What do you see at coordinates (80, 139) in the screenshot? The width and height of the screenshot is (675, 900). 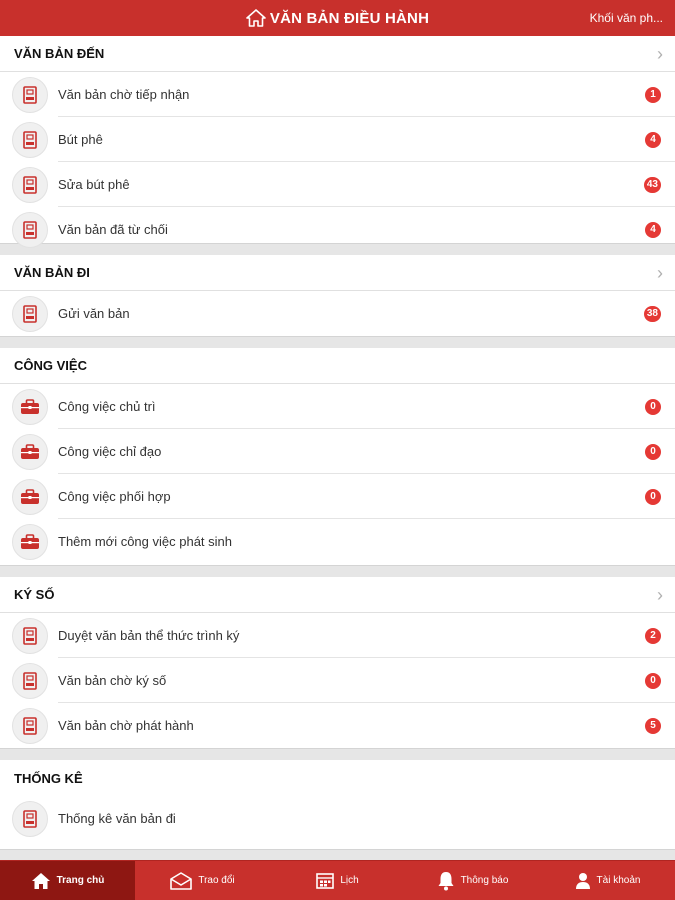 I see `item-label: Bút phê` at bounding box center [80, 139].